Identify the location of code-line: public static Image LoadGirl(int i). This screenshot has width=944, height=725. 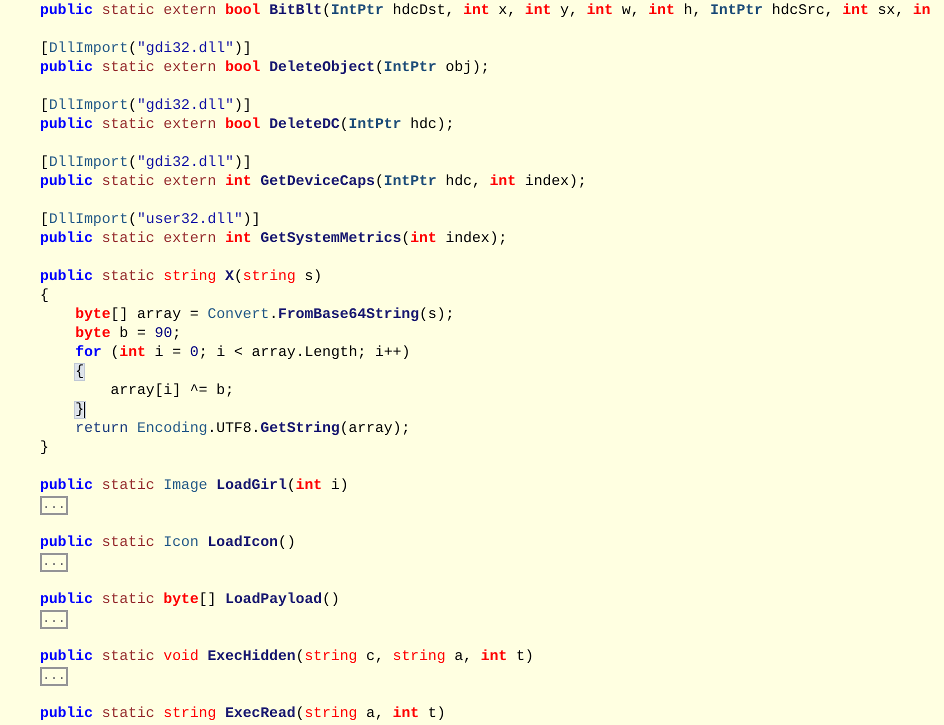
(195, 486).